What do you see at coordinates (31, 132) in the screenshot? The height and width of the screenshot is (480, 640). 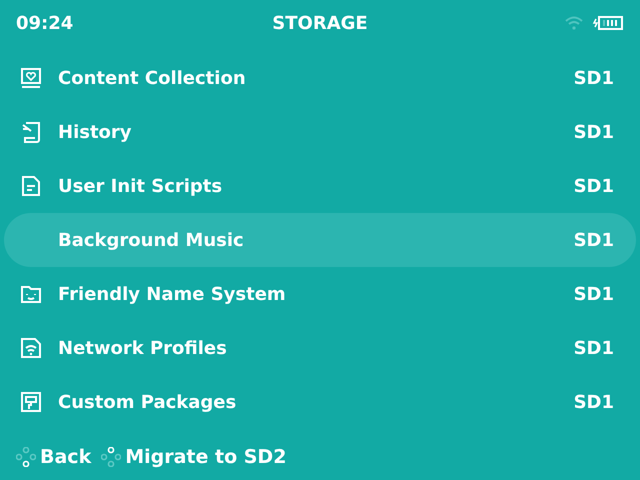 I see `scroll-icon` at bounding box center [31, 132].